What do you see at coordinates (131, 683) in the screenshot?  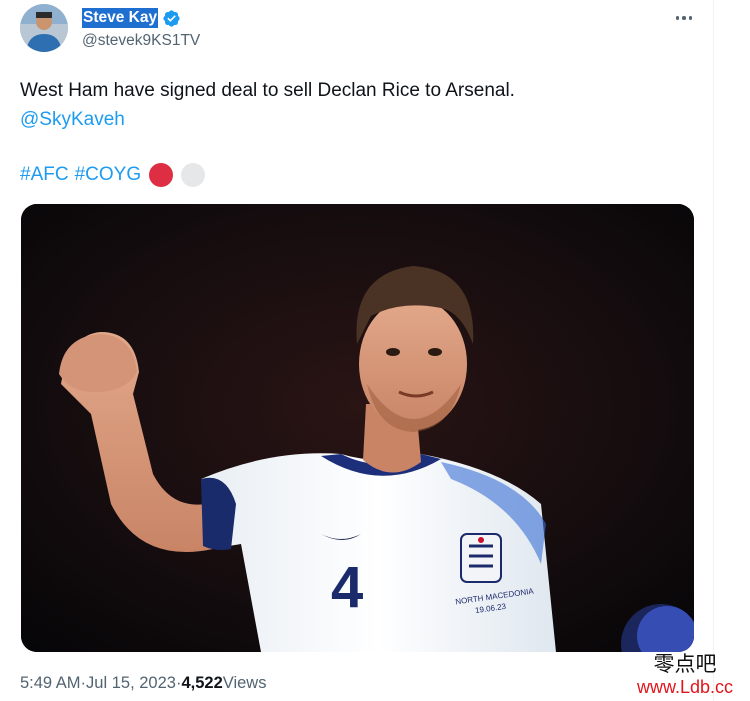 I see `tweet-date: Jul 15, 2023` at bounding box center [131, 683].